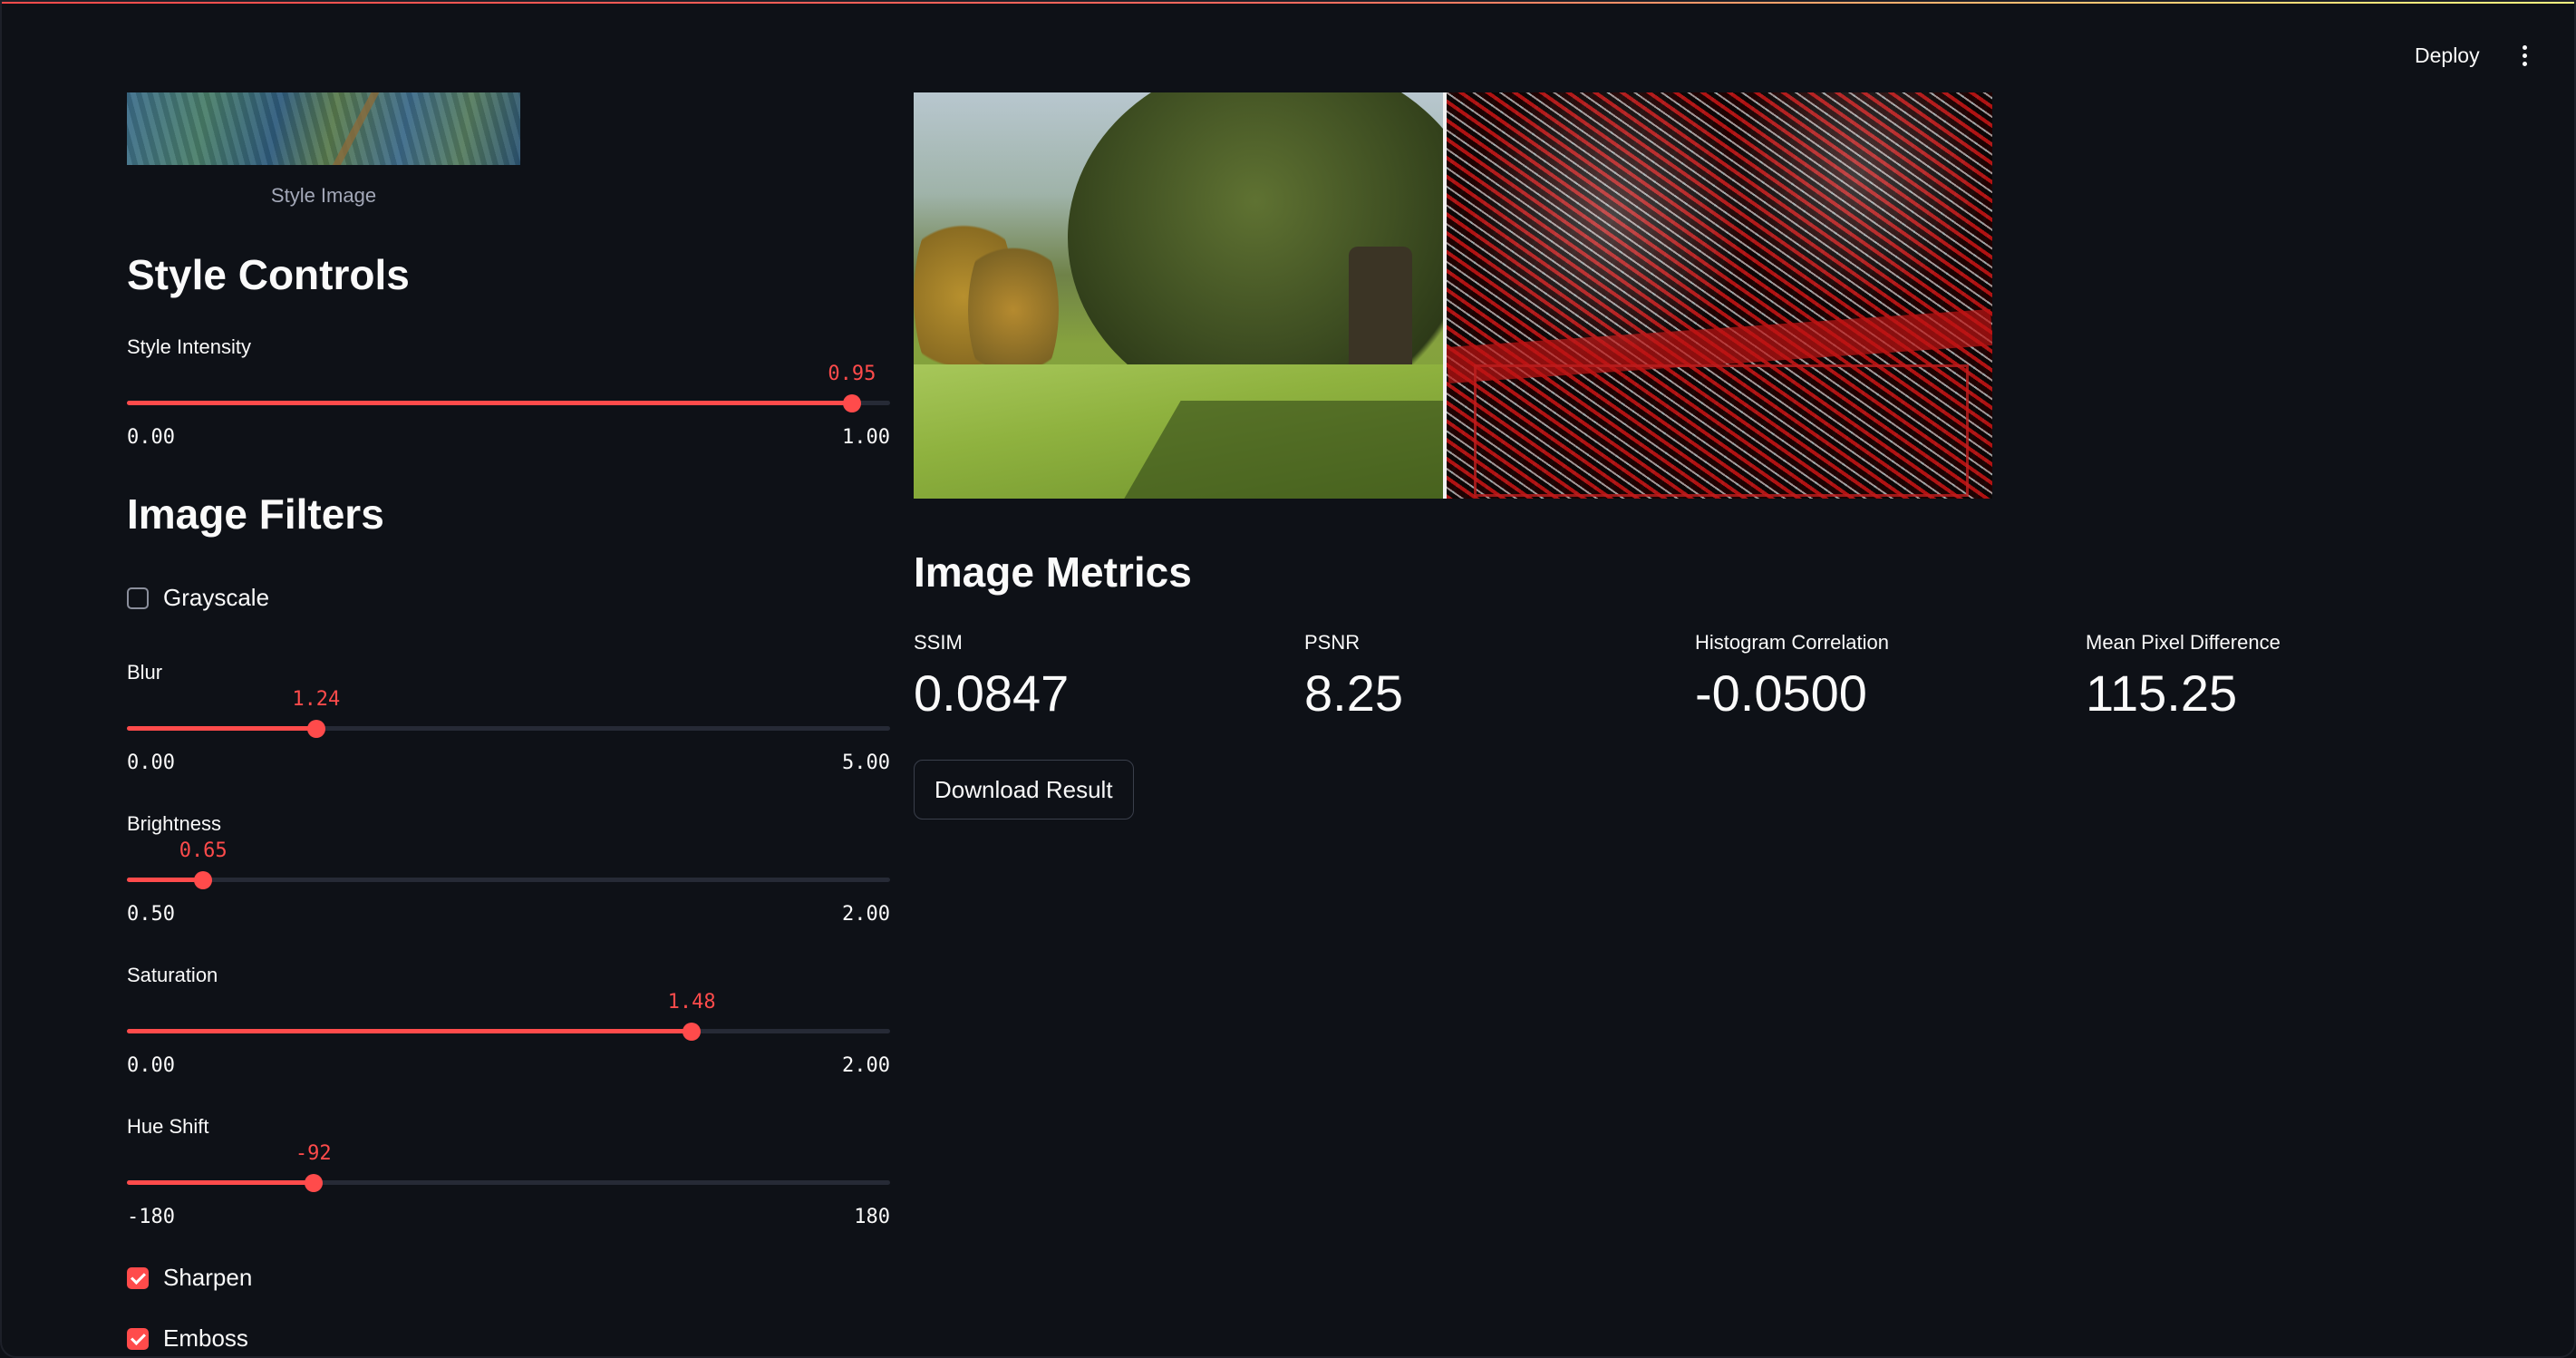 The height and width of the screenshot is (1358, 2576). What do you see at coordinates (138, 598) in the screenshot?
I see `checkbox-unchecked-icon` at bounding box center [138, 598].